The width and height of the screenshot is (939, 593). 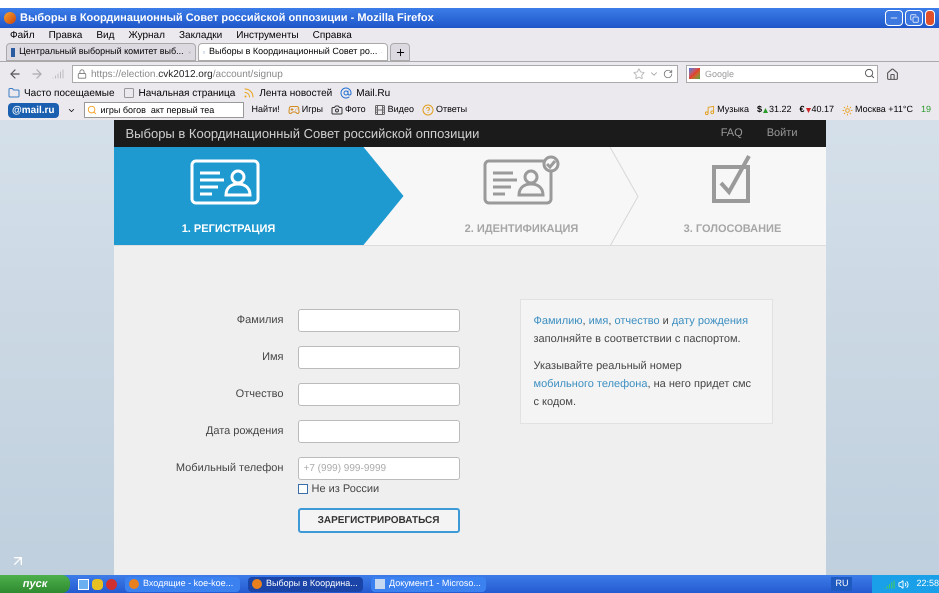 I want to click on id-card-check-icon, so click(x=521, y=179).